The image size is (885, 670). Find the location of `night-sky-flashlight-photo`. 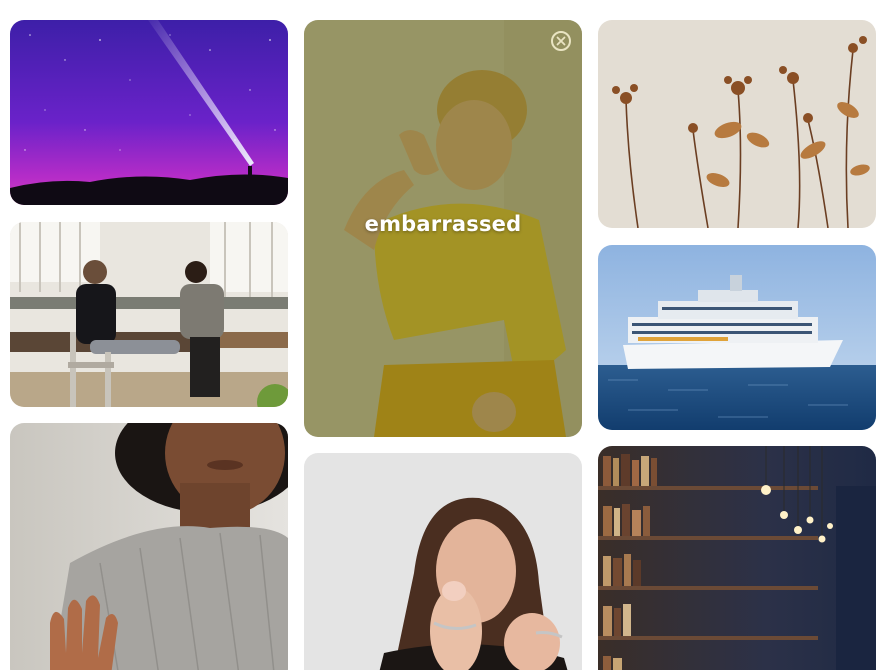

night-sky-flashlight-photo is located at coordinates (149, 112).